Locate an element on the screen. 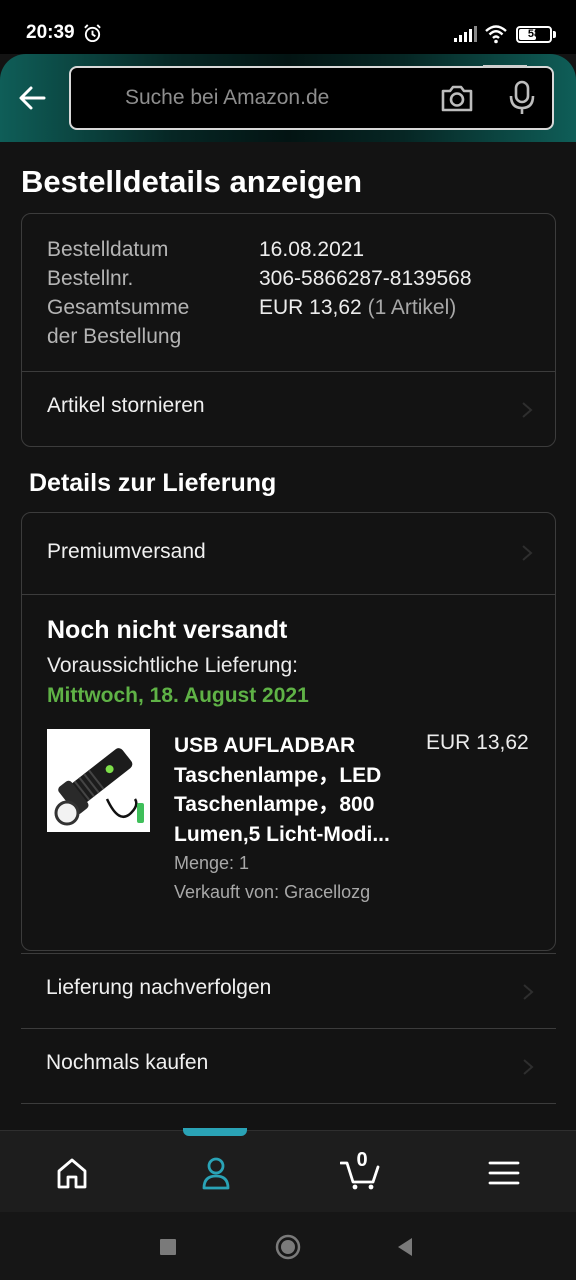 This screenshot has height=1280, width=576. nav-menu is located at coordinates (504, 1172).